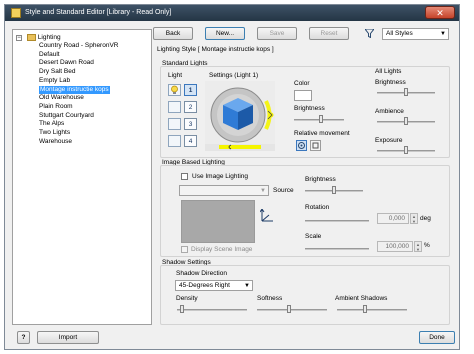 This screenshot has width=474, height=354. I want to click on collapse-expander-icon: −, so click(19, 38).